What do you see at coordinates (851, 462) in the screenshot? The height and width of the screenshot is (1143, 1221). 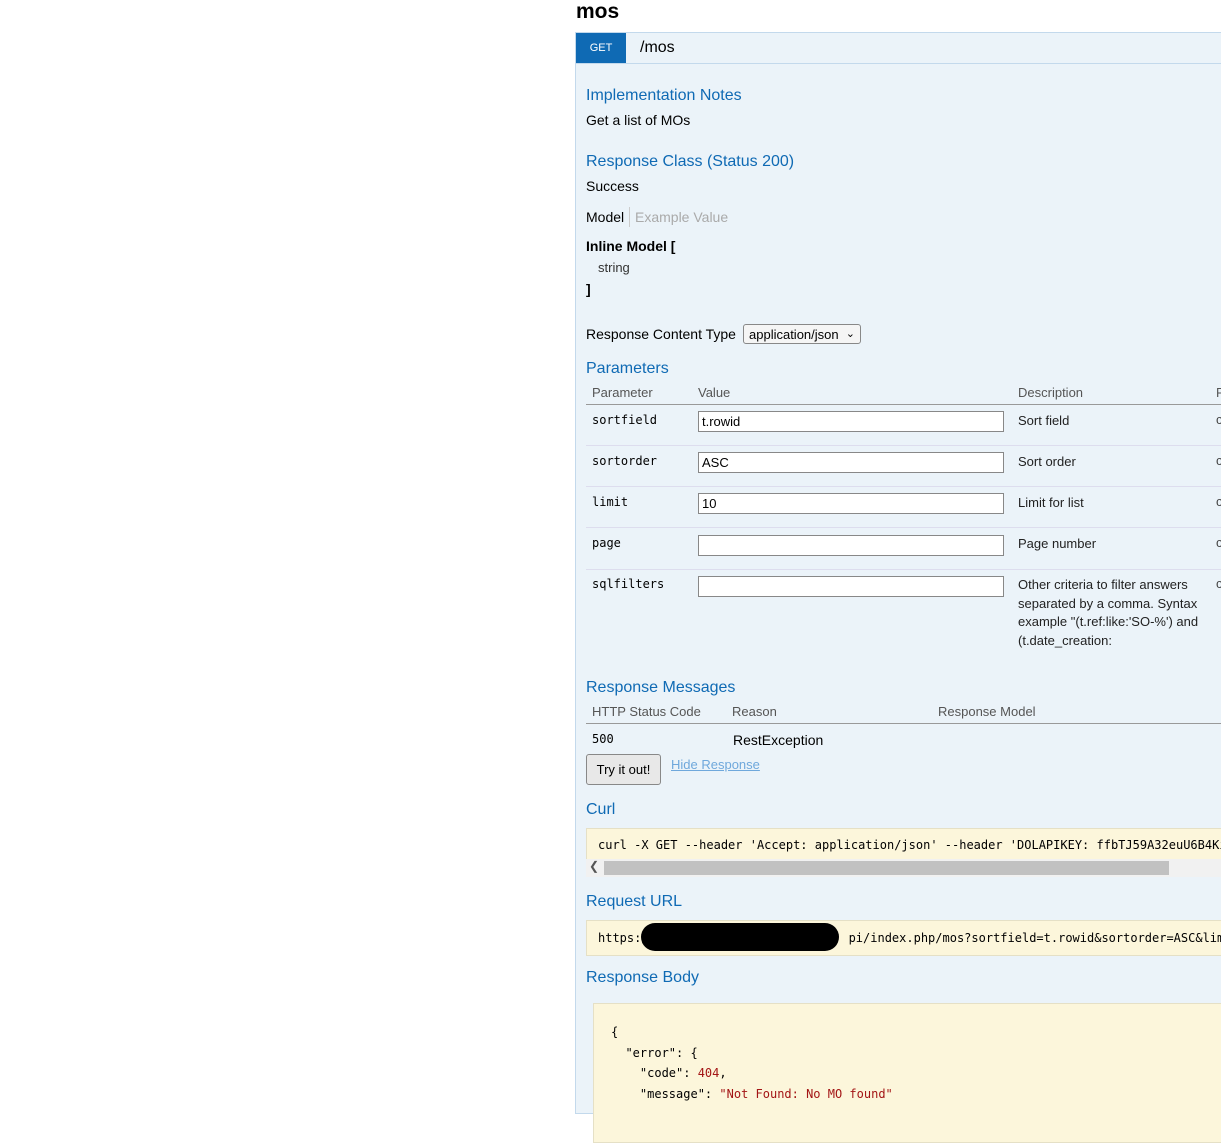 I see `param-input-sortorder` at bounding box center [851, 462].